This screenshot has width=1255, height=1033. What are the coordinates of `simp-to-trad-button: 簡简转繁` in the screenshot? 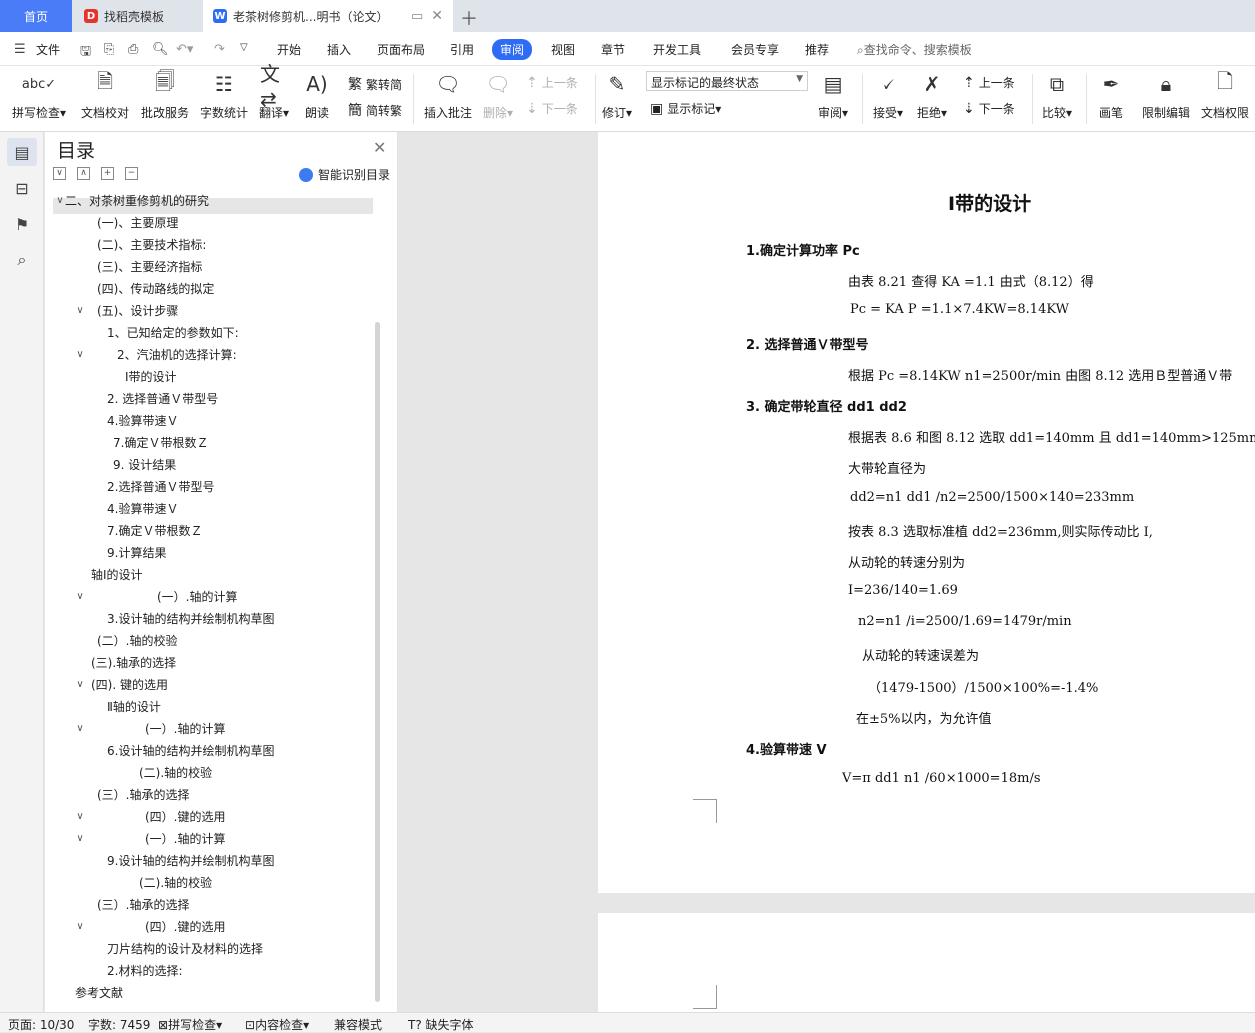 It's located at (375, 110).